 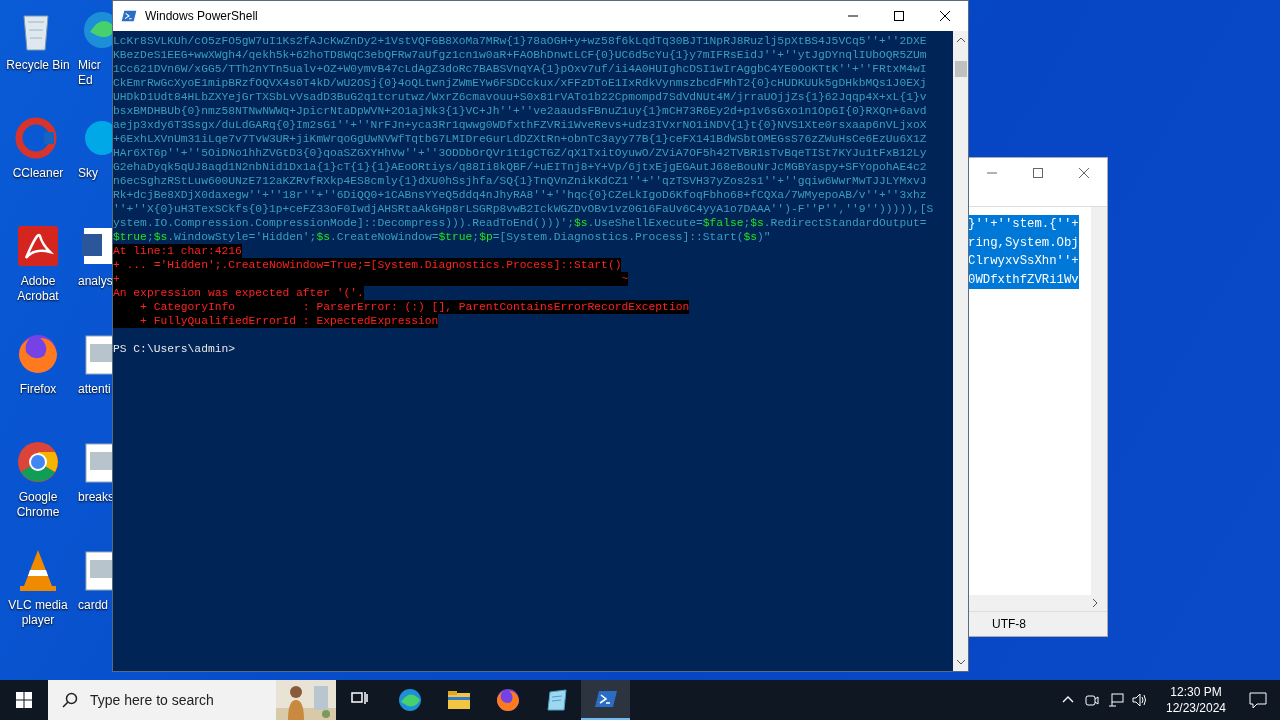 What do you see at coordinates (458, 700) in the screenshot?
I see `explorer-icon` at bounding box center [458, 700].